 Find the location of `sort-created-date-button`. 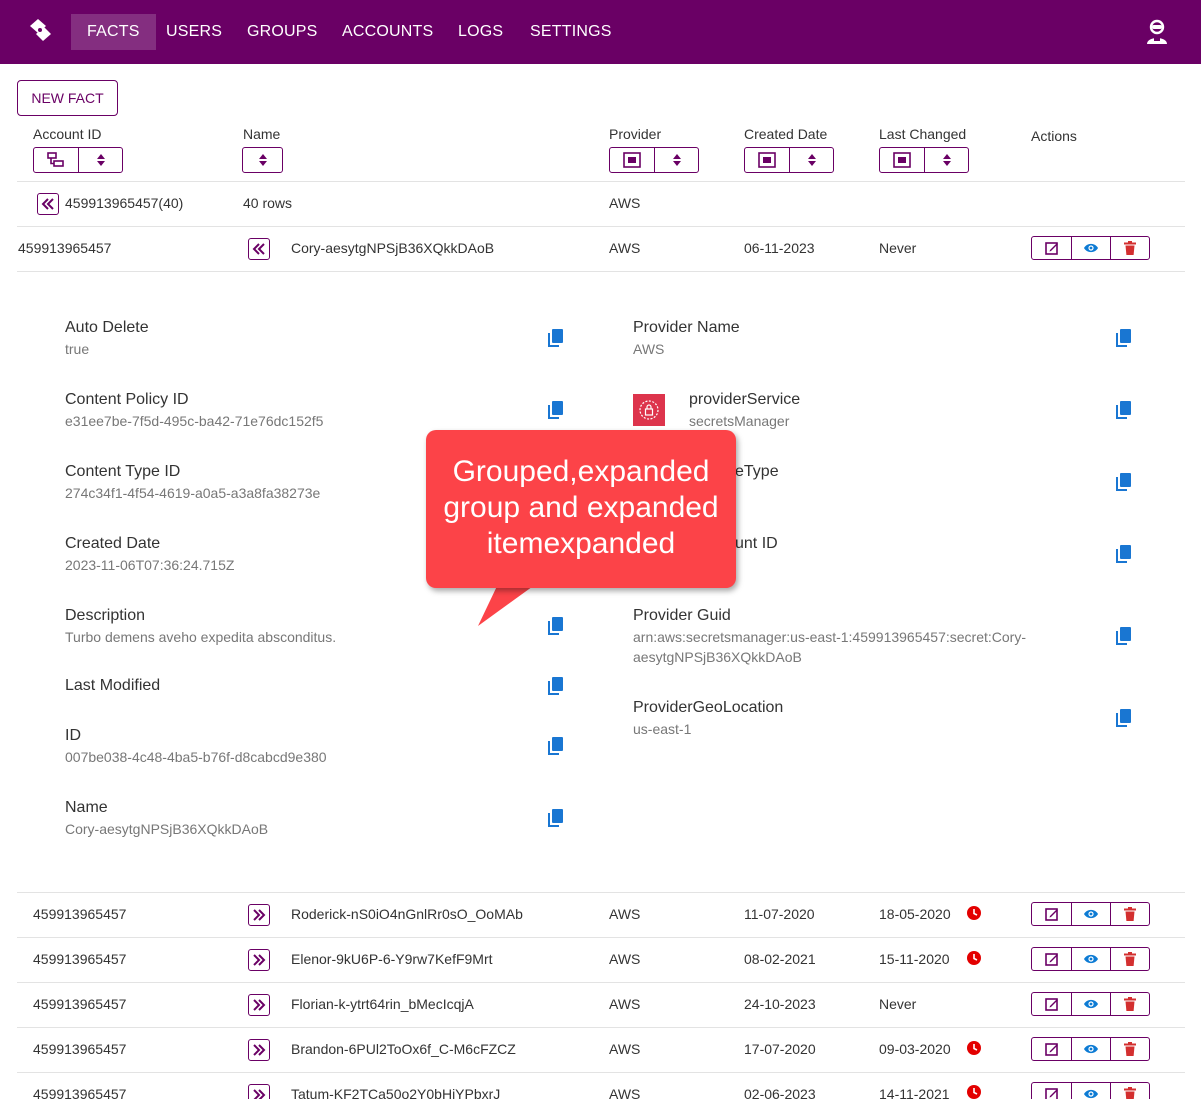

sort-created-date-button is located at coordinates (811, 160).